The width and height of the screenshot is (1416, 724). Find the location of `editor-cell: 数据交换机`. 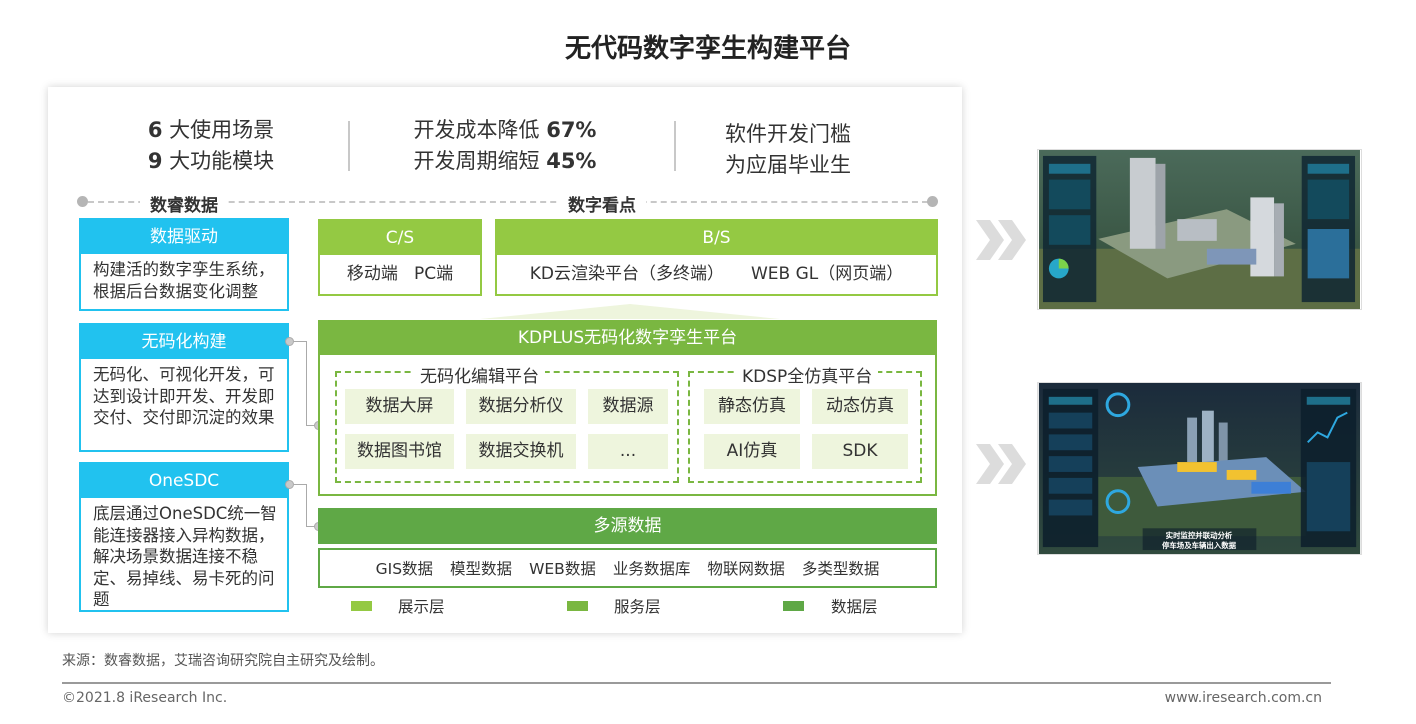

editor-cell: 数据交换机 is located at coordinates (521, 451).